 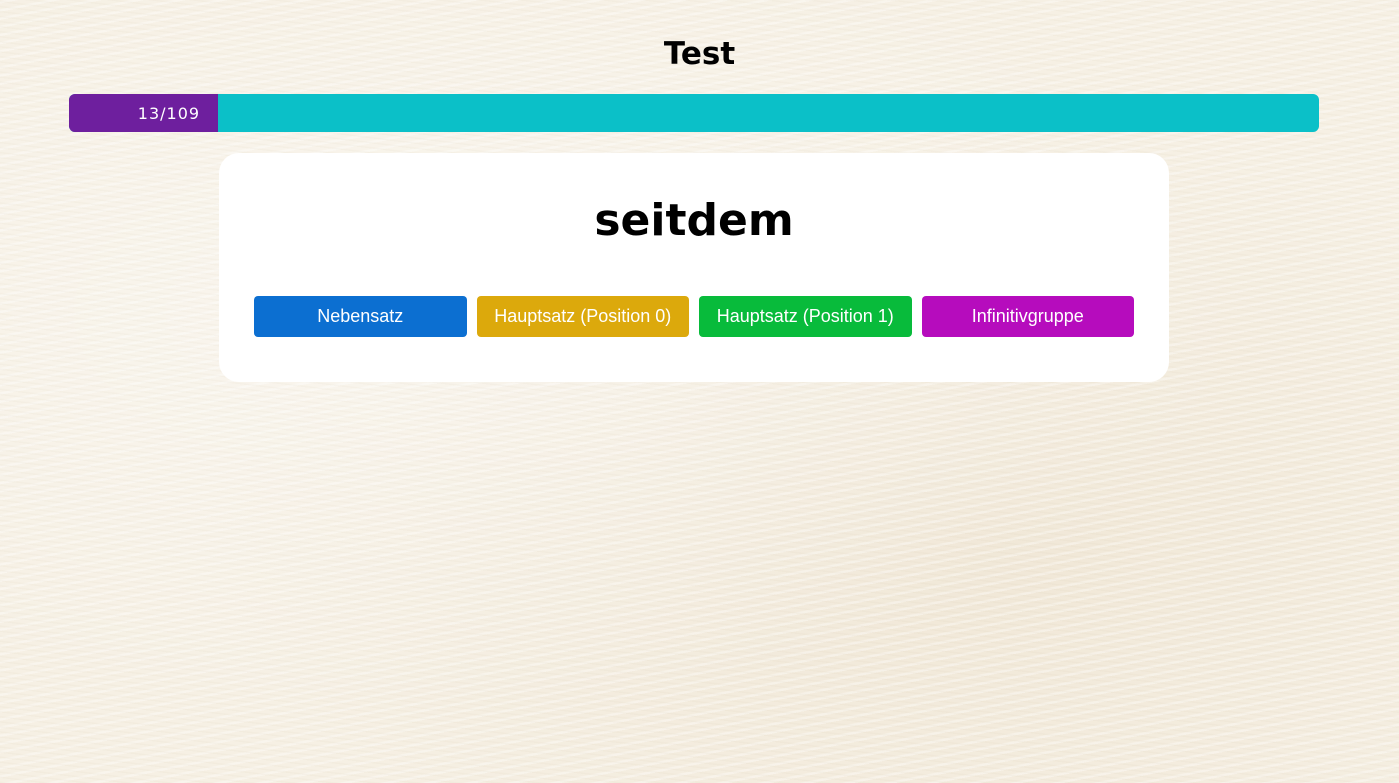 I want to click on progress-label: 13/109, so click(x=169, y=113).